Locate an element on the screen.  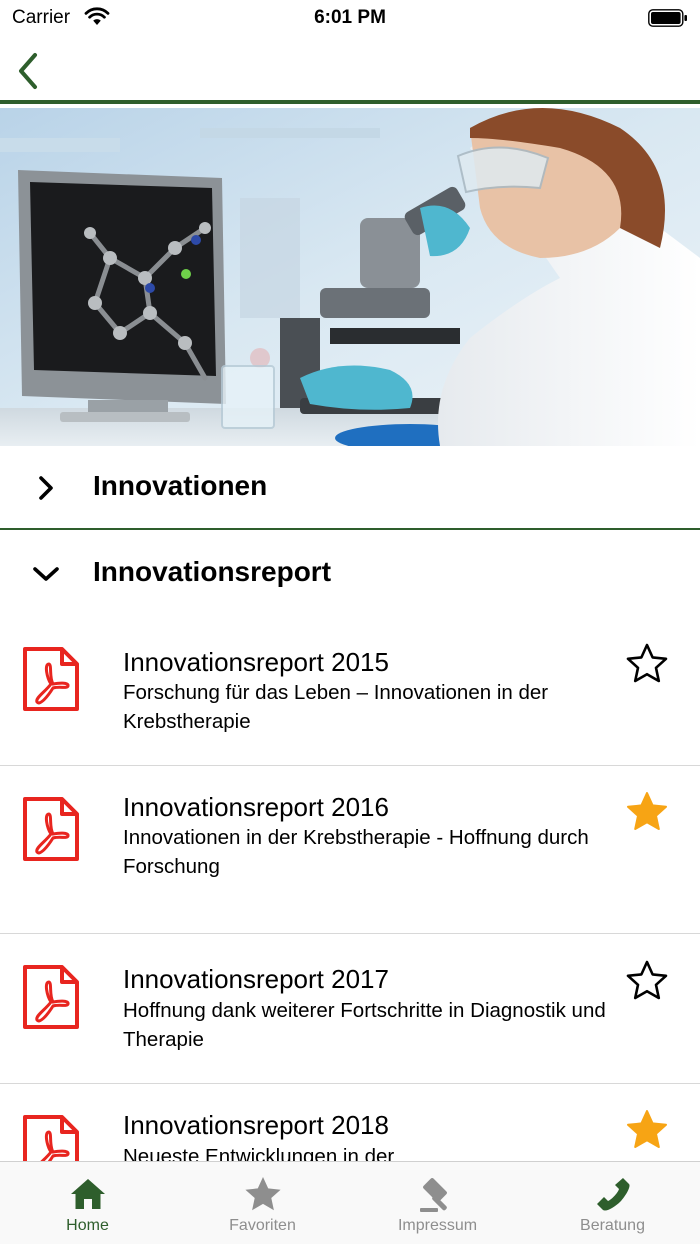
tab-label: Favoriten is located at coordinates (262, 1225).